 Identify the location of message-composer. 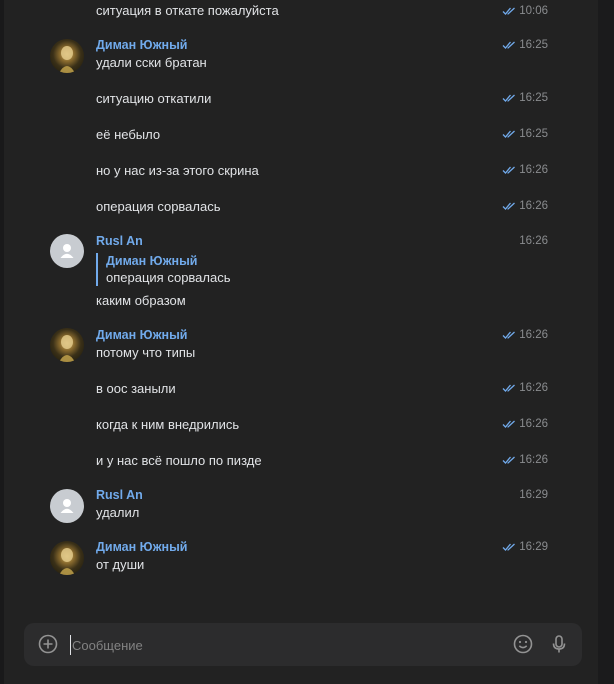
(303, 644).